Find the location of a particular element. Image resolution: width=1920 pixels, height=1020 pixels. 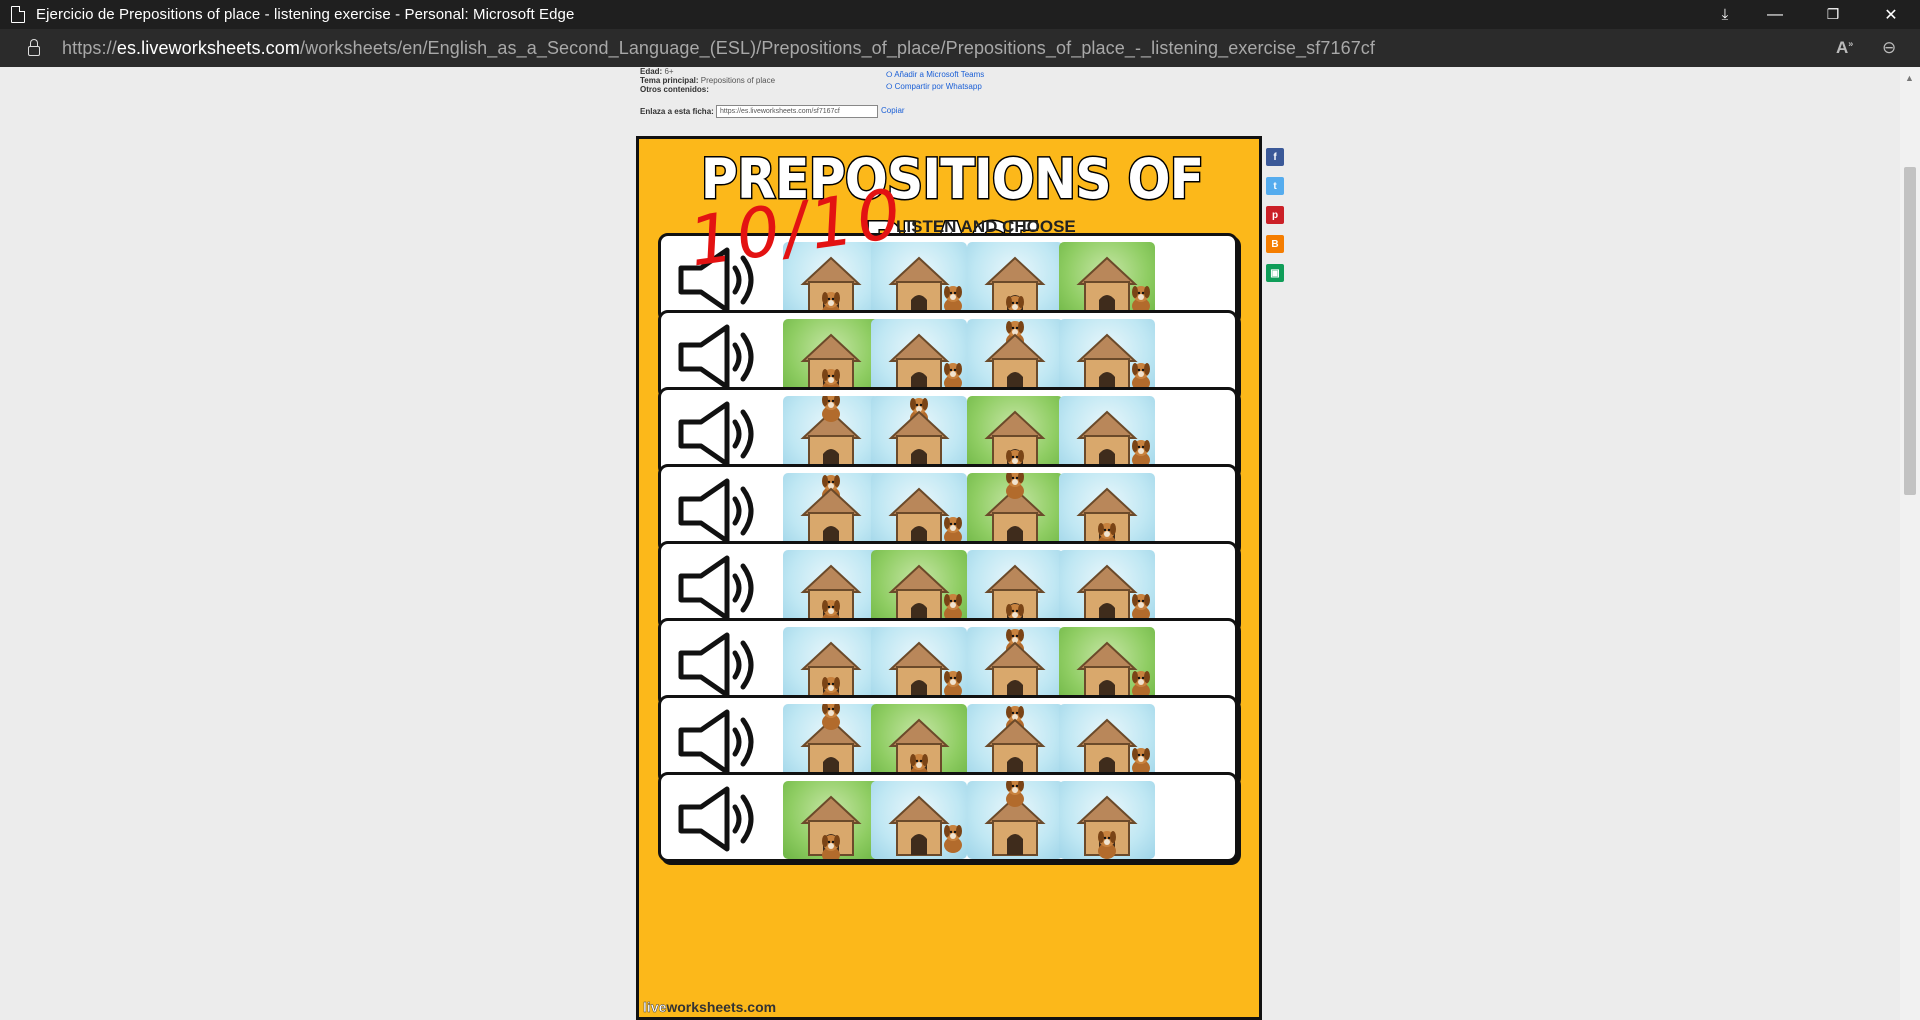

topic-info: Tema principal: Prepositions of place is located at coordinates (708, 80).